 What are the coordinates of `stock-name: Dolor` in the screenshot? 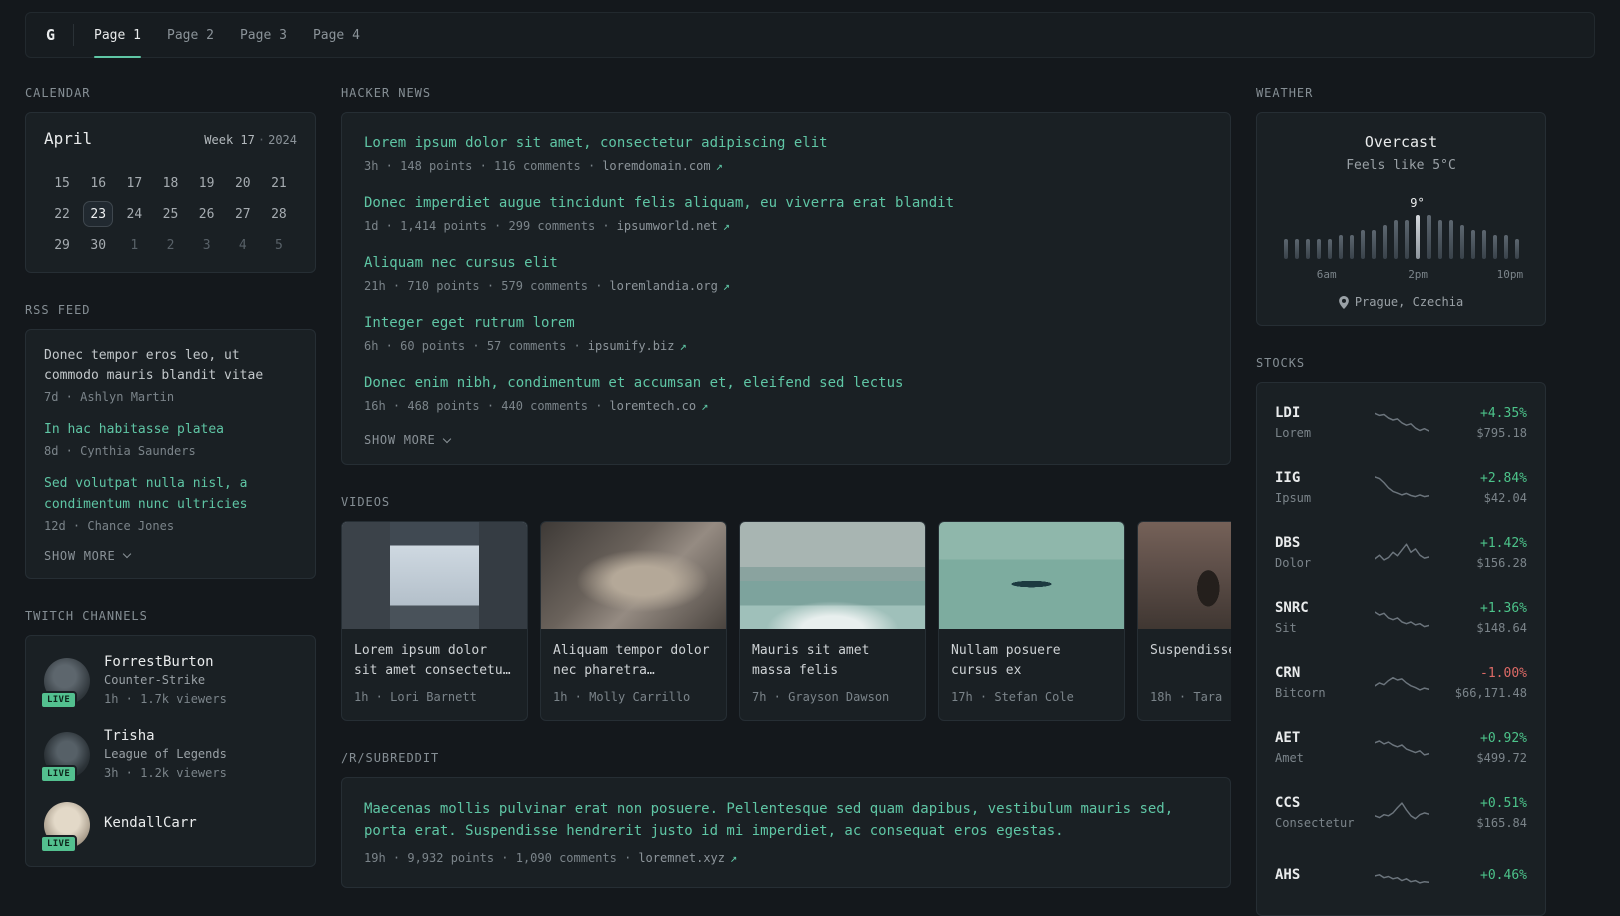 It's located at (1293, 563).